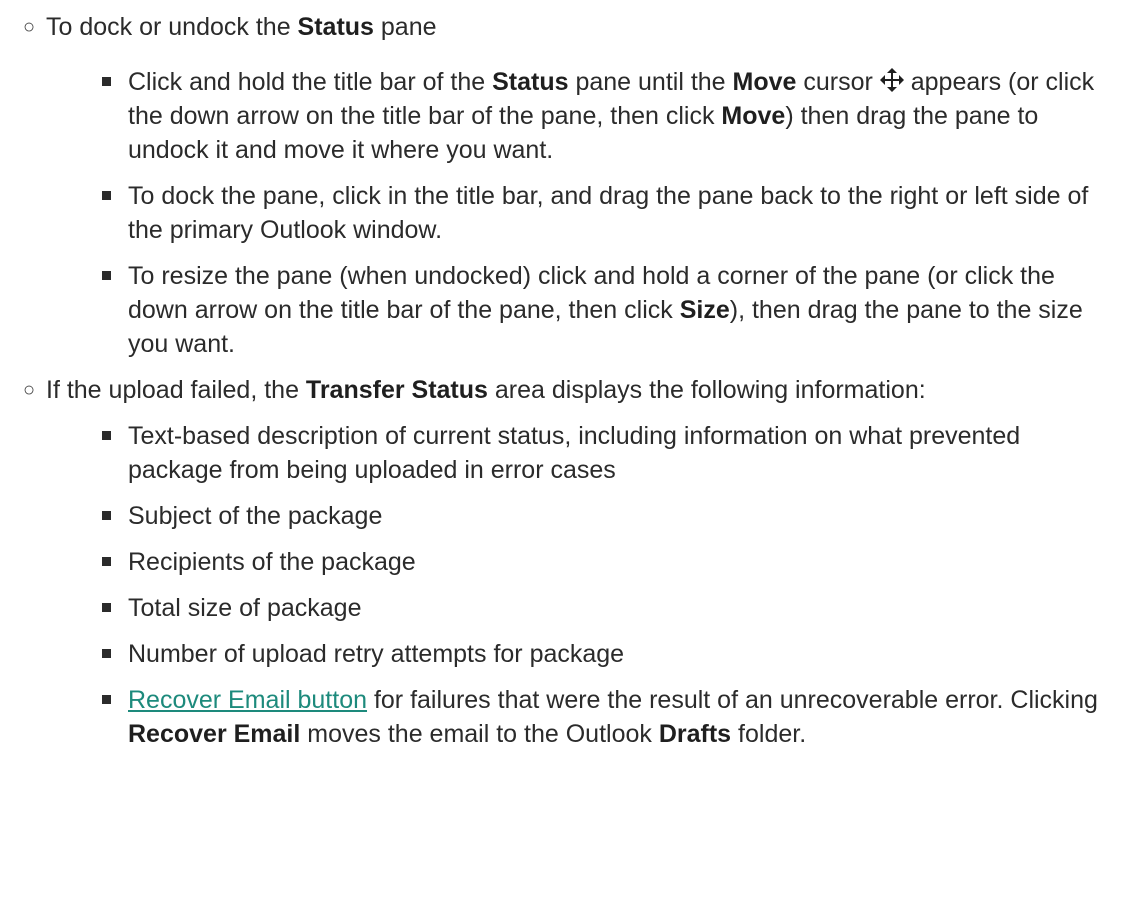  Describe the element at coordinates (567, 608) in the screenshot. I see `list-item-total-size: Total size of package` at that location.